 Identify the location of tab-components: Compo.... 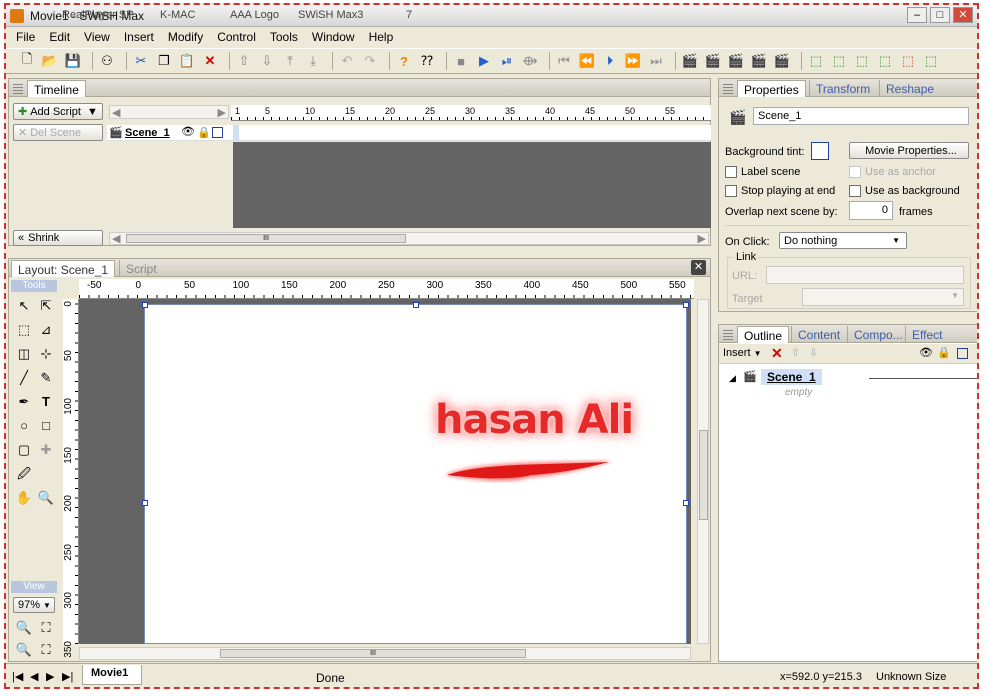
(878, 334).